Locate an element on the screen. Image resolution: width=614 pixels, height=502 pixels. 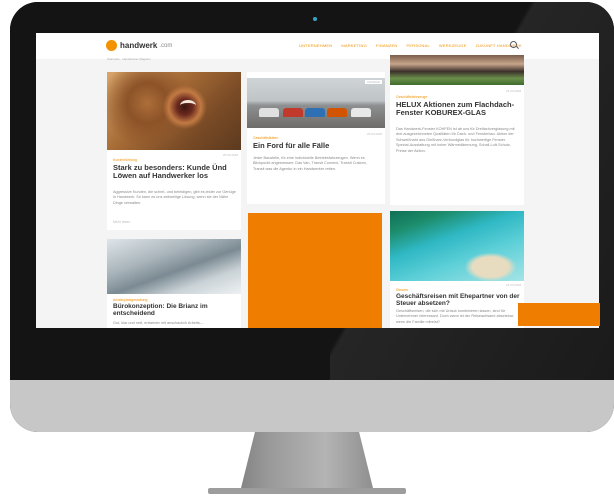
nav-item-finanzen: FINANZEN is located at coordinates (387, 45).